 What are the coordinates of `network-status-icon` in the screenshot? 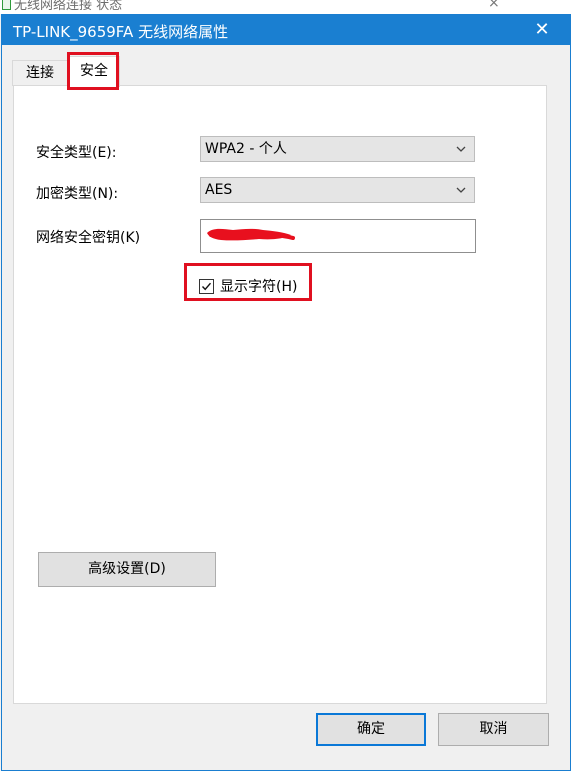 It's located at (6, 5).